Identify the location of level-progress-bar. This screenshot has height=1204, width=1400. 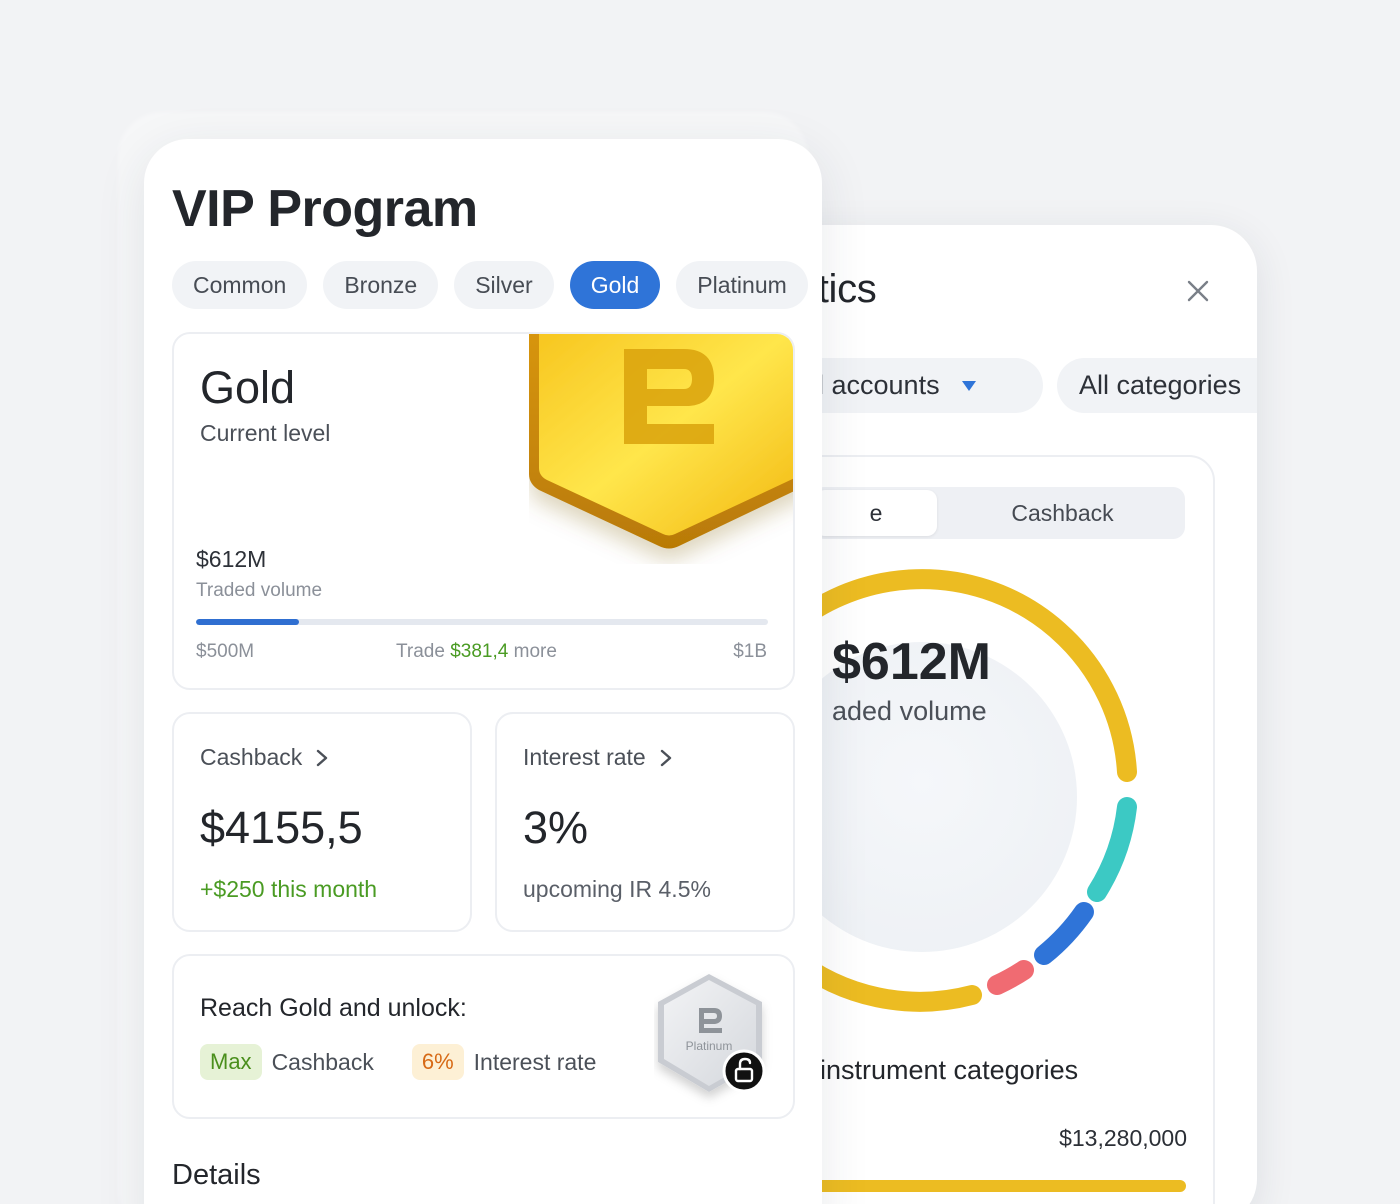
(482, 622).